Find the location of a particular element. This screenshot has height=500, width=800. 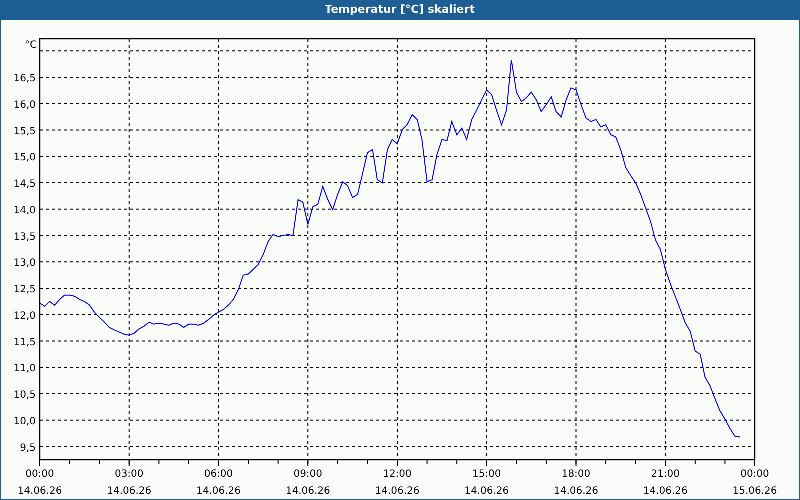

y-tick-label: 10,5 is located at coordinates (25, 396).